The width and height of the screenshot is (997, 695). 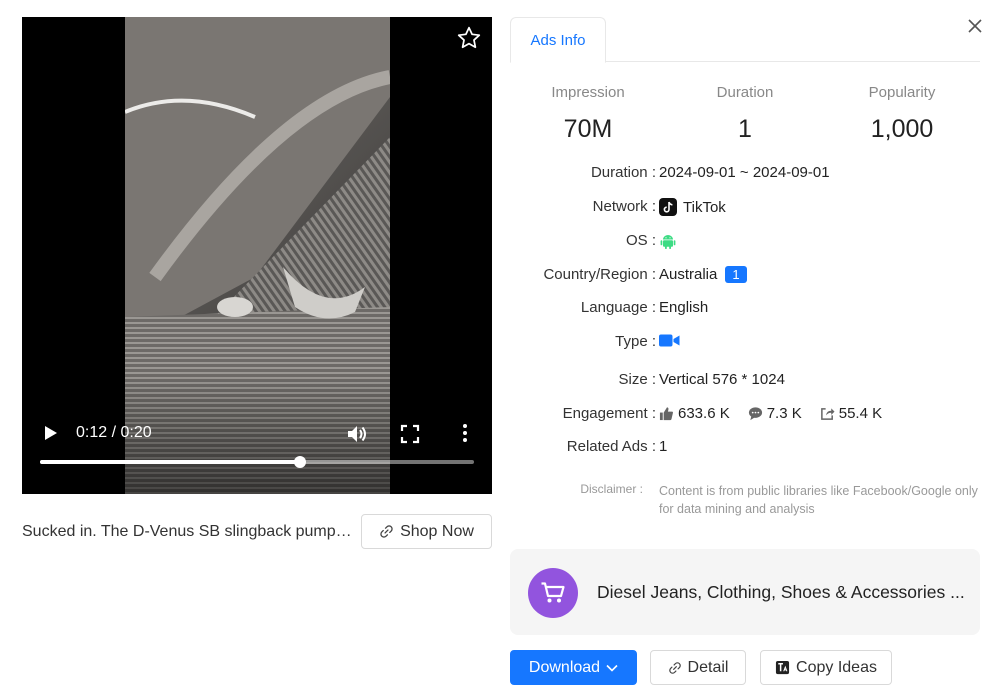 I want to click on stat-label: Duration, so click(x=745, y=92).